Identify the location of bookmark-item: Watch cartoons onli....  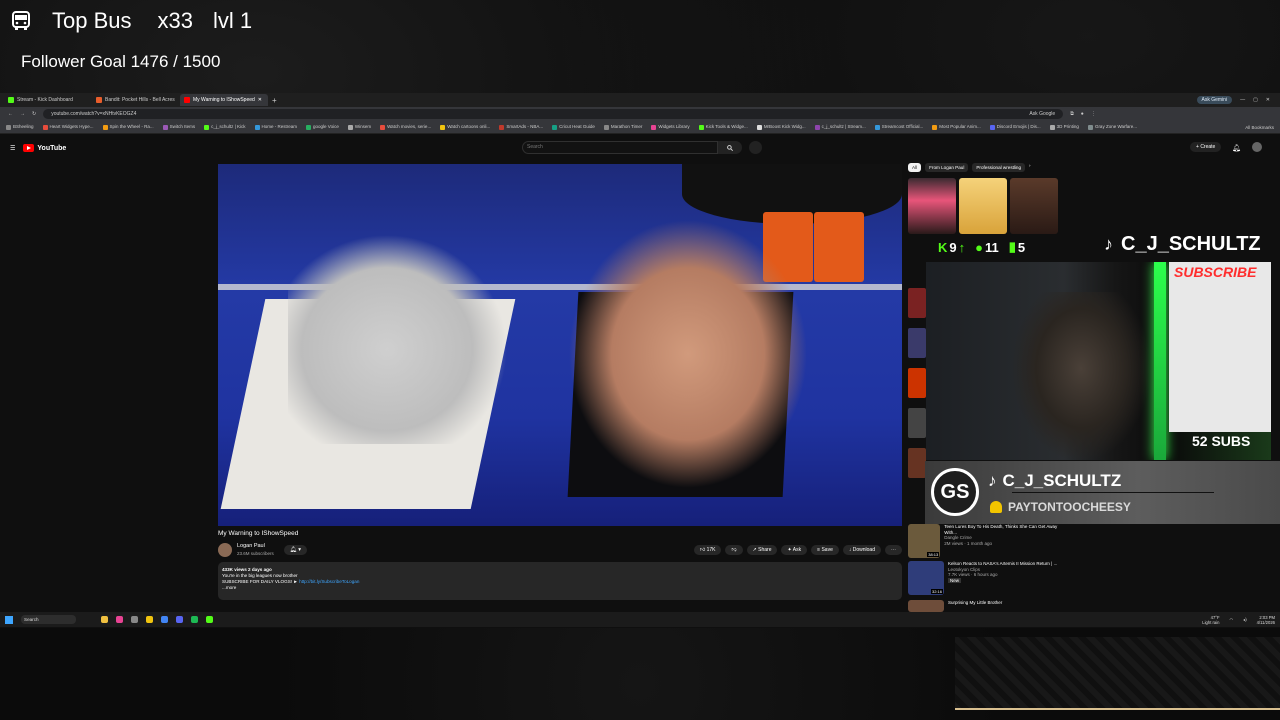
(465, 127).